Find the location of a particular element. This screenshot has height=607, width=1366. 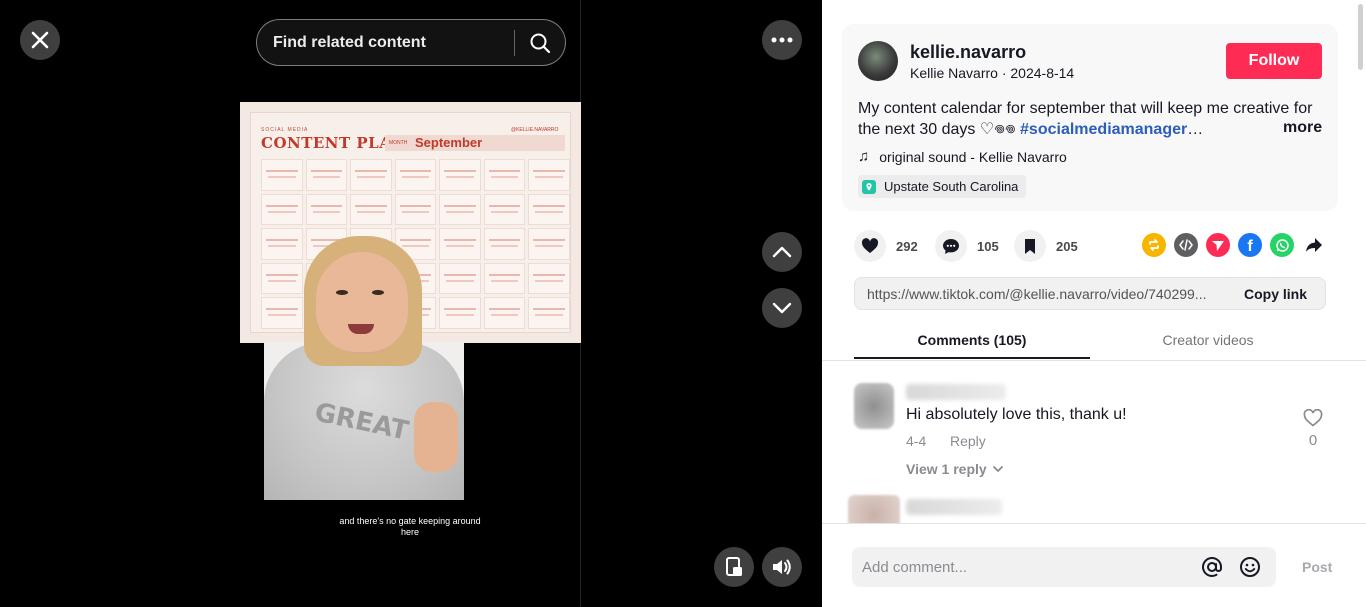

mention-button is located at coordinates (1212, 567).